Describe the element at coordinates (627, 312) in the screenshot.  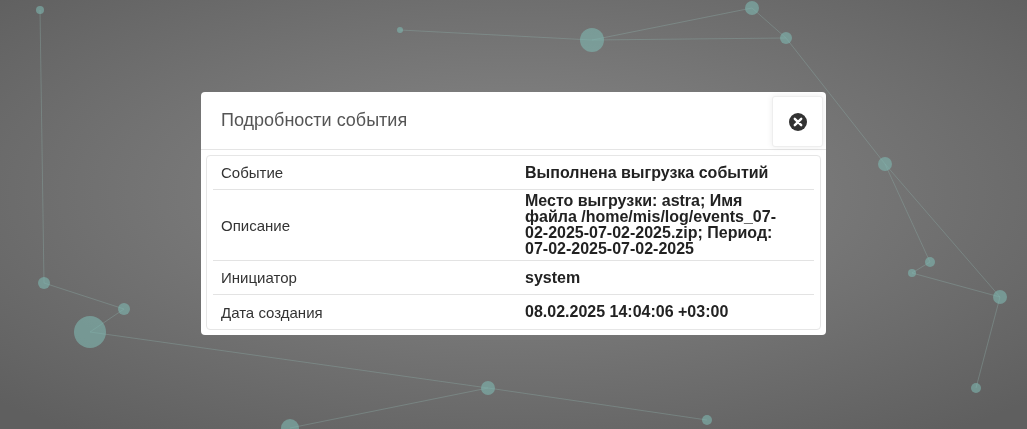
I see `field-value: 08.02.2025 14:04:06 +03:00` at that location.